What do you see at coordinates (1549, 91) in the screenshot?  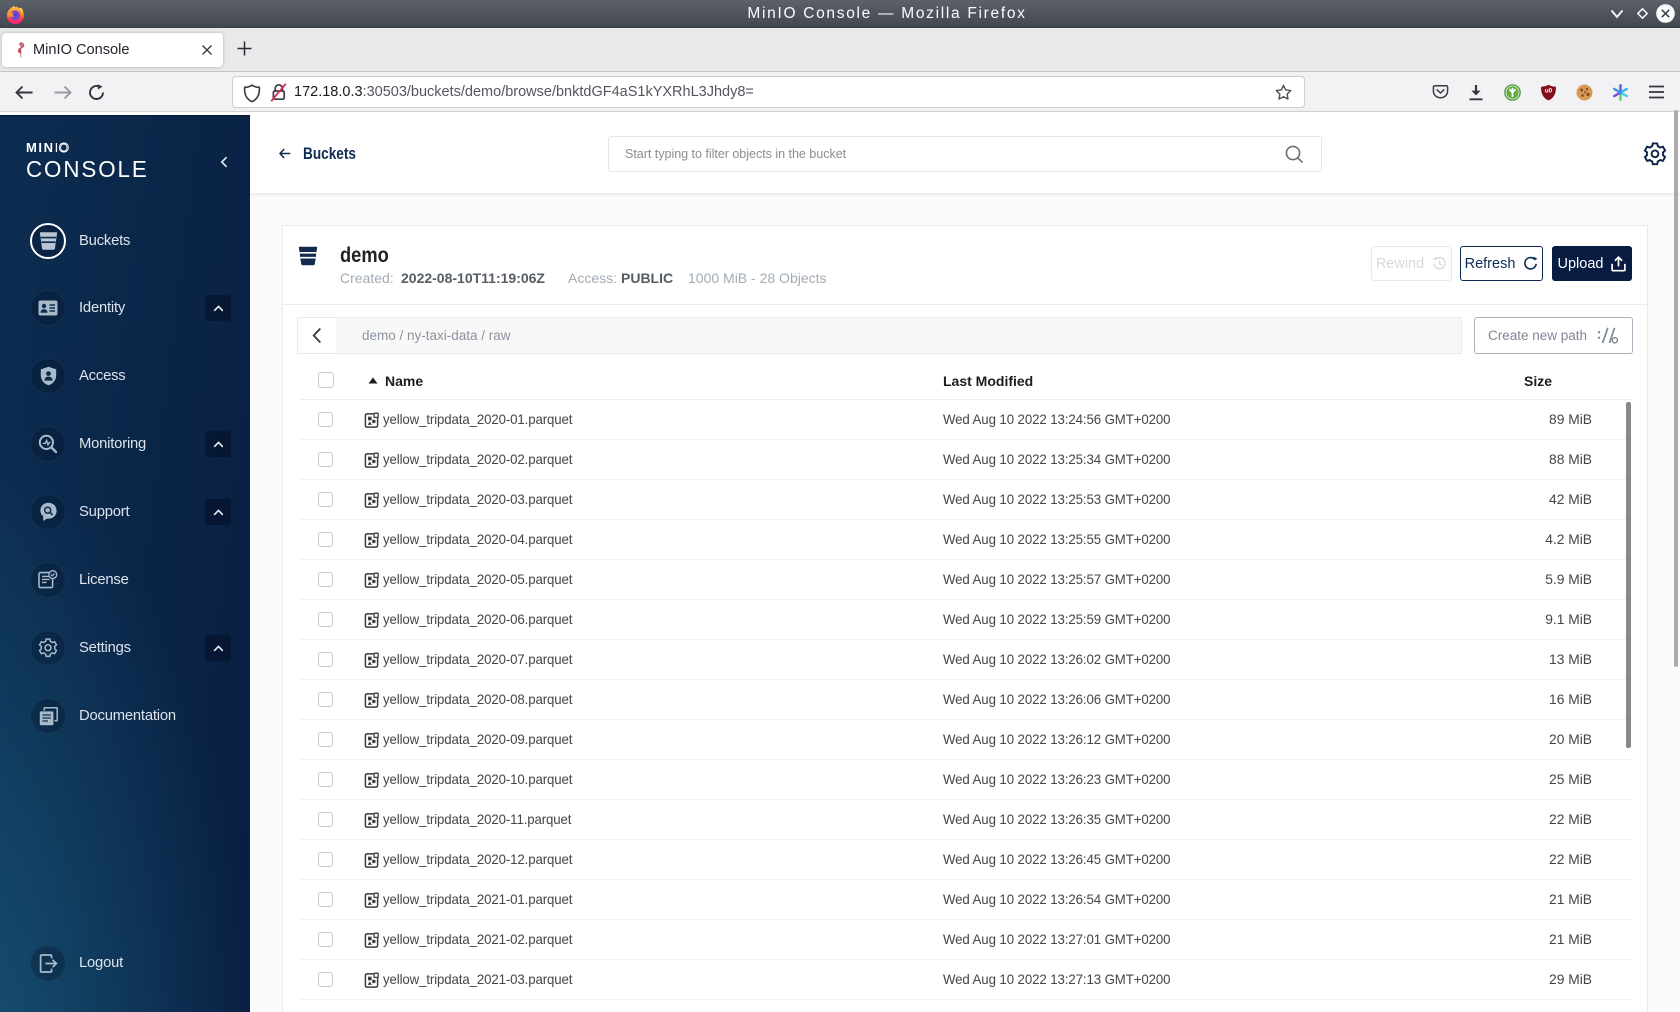 I see `svg-text: u0` at bounding box center [1549, 91].